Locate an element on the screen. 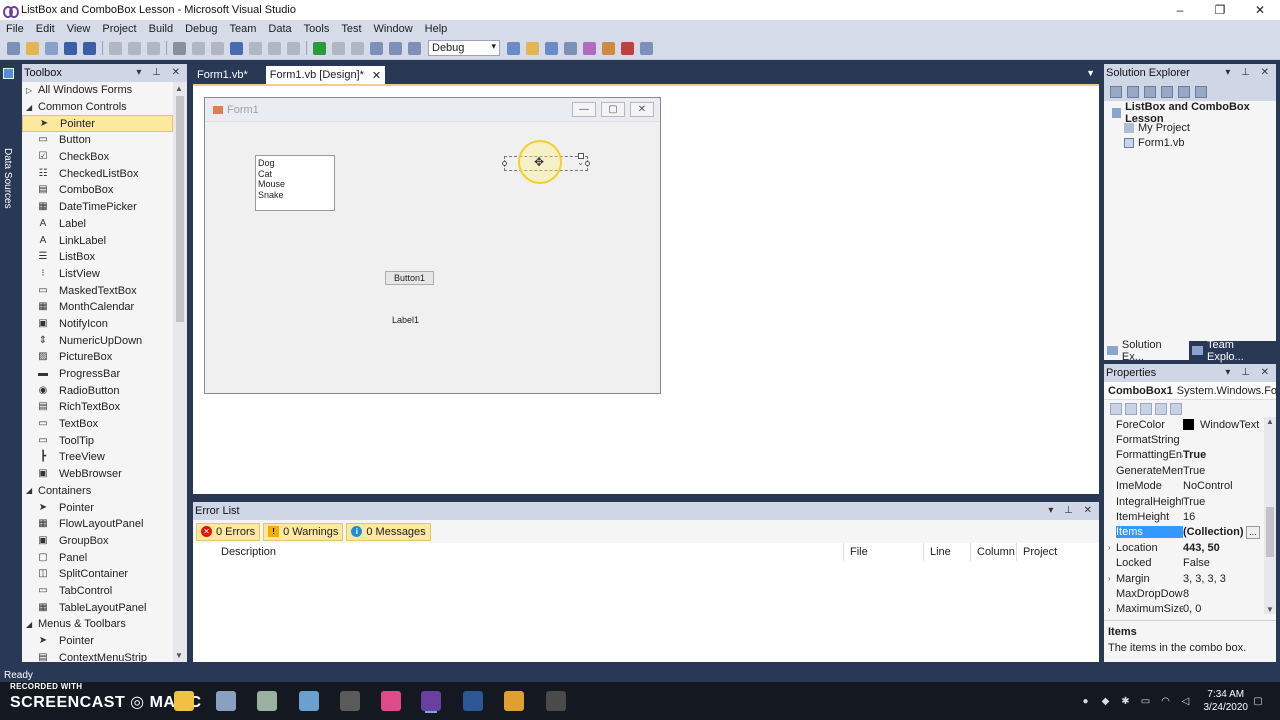 The image size is (1280, 720). toolbox-group-all-windows-forms: ▷ All Windows Forms is located at coordinates (97, 90).